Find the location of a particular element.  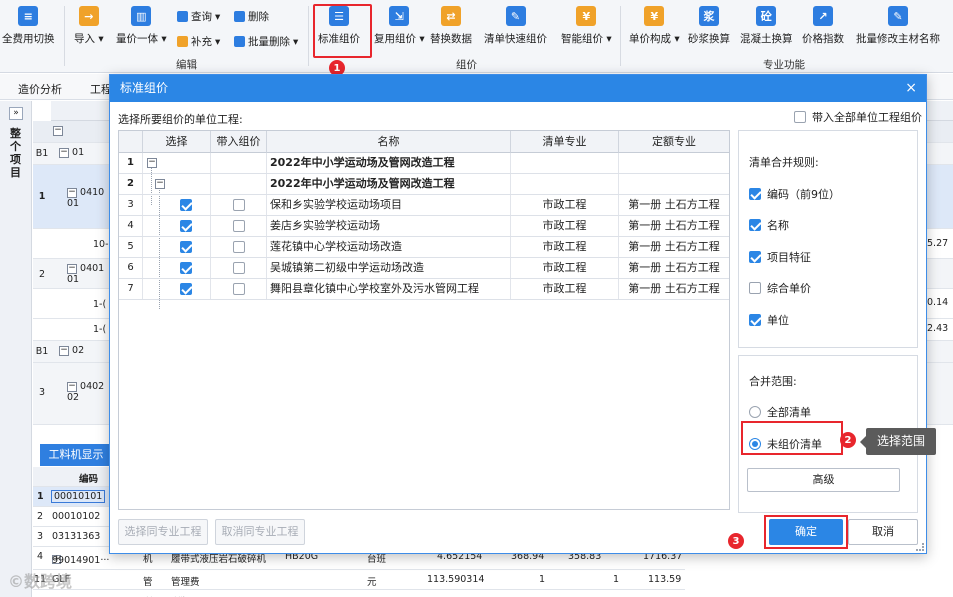

delete-button: 删除 is located at coordinates (251, 16).